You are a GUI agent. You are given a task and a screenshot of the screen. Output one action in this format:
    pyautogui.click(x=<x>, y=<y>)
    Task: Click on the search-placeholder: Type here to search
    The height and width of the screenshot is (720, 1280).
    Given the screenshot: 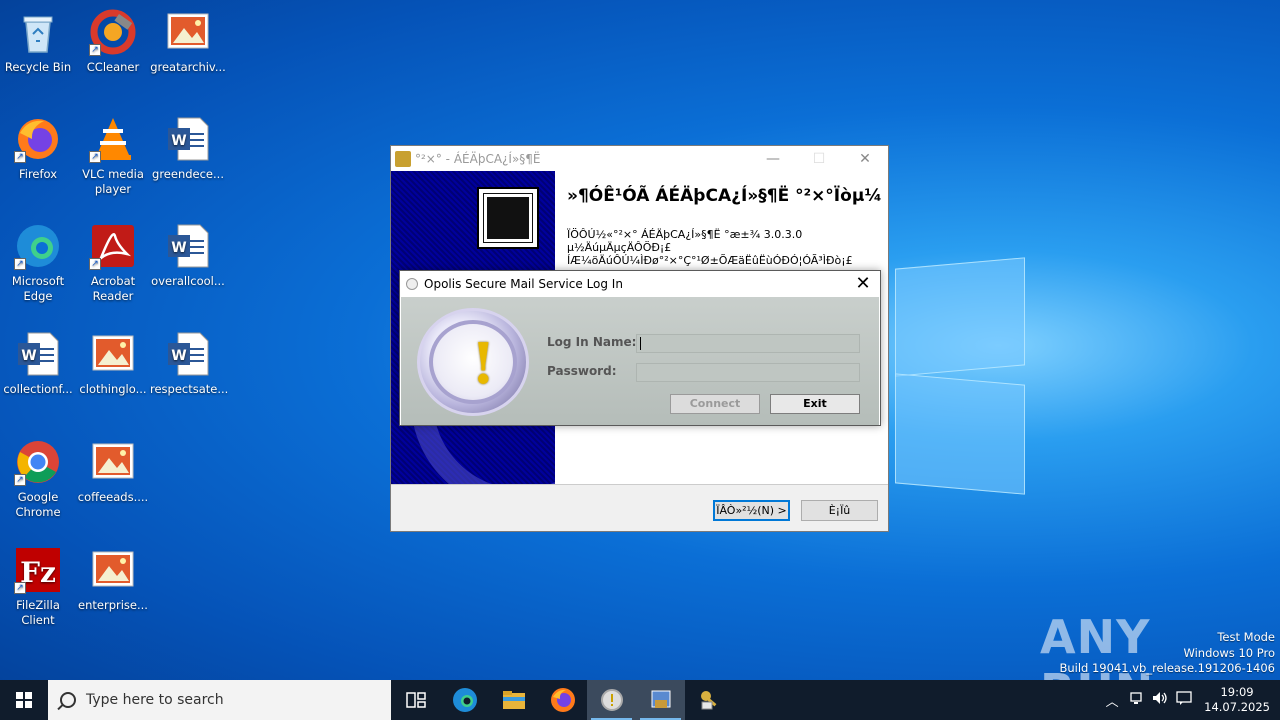 What is the action you would take?
    pyautogui.click(x=155, y=700)
    